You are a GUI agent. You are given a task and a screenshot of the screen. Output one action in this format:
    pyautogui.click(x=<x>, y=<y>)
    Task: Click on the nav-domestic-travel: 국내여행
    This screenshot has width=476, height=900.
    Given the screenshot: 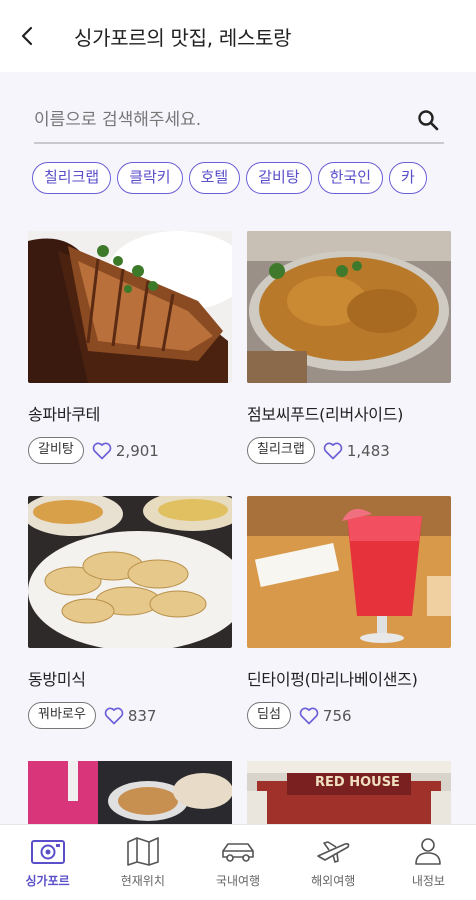 What is the action you would take?
    pyautogui.click(x=237, y=862)
    